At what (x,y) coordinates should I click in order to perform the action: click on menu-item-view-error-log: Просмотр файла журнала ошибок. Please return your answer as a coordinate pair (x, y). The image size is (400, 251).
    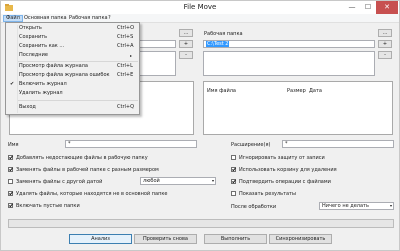
    Looking at the image, I should click on (64, 75).